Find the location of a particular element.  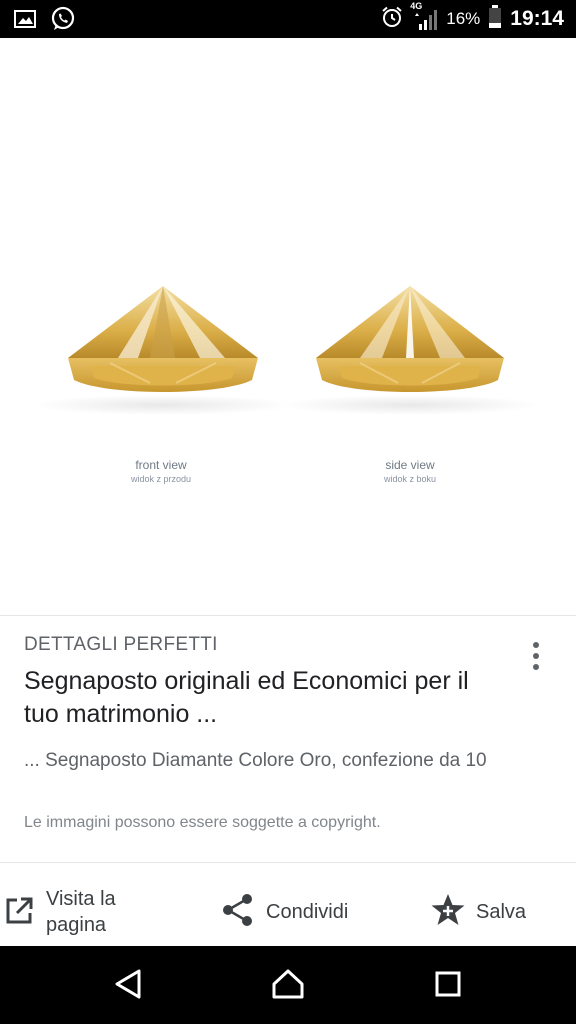

caption-side-view: side view is located at coordinates (410, 465).